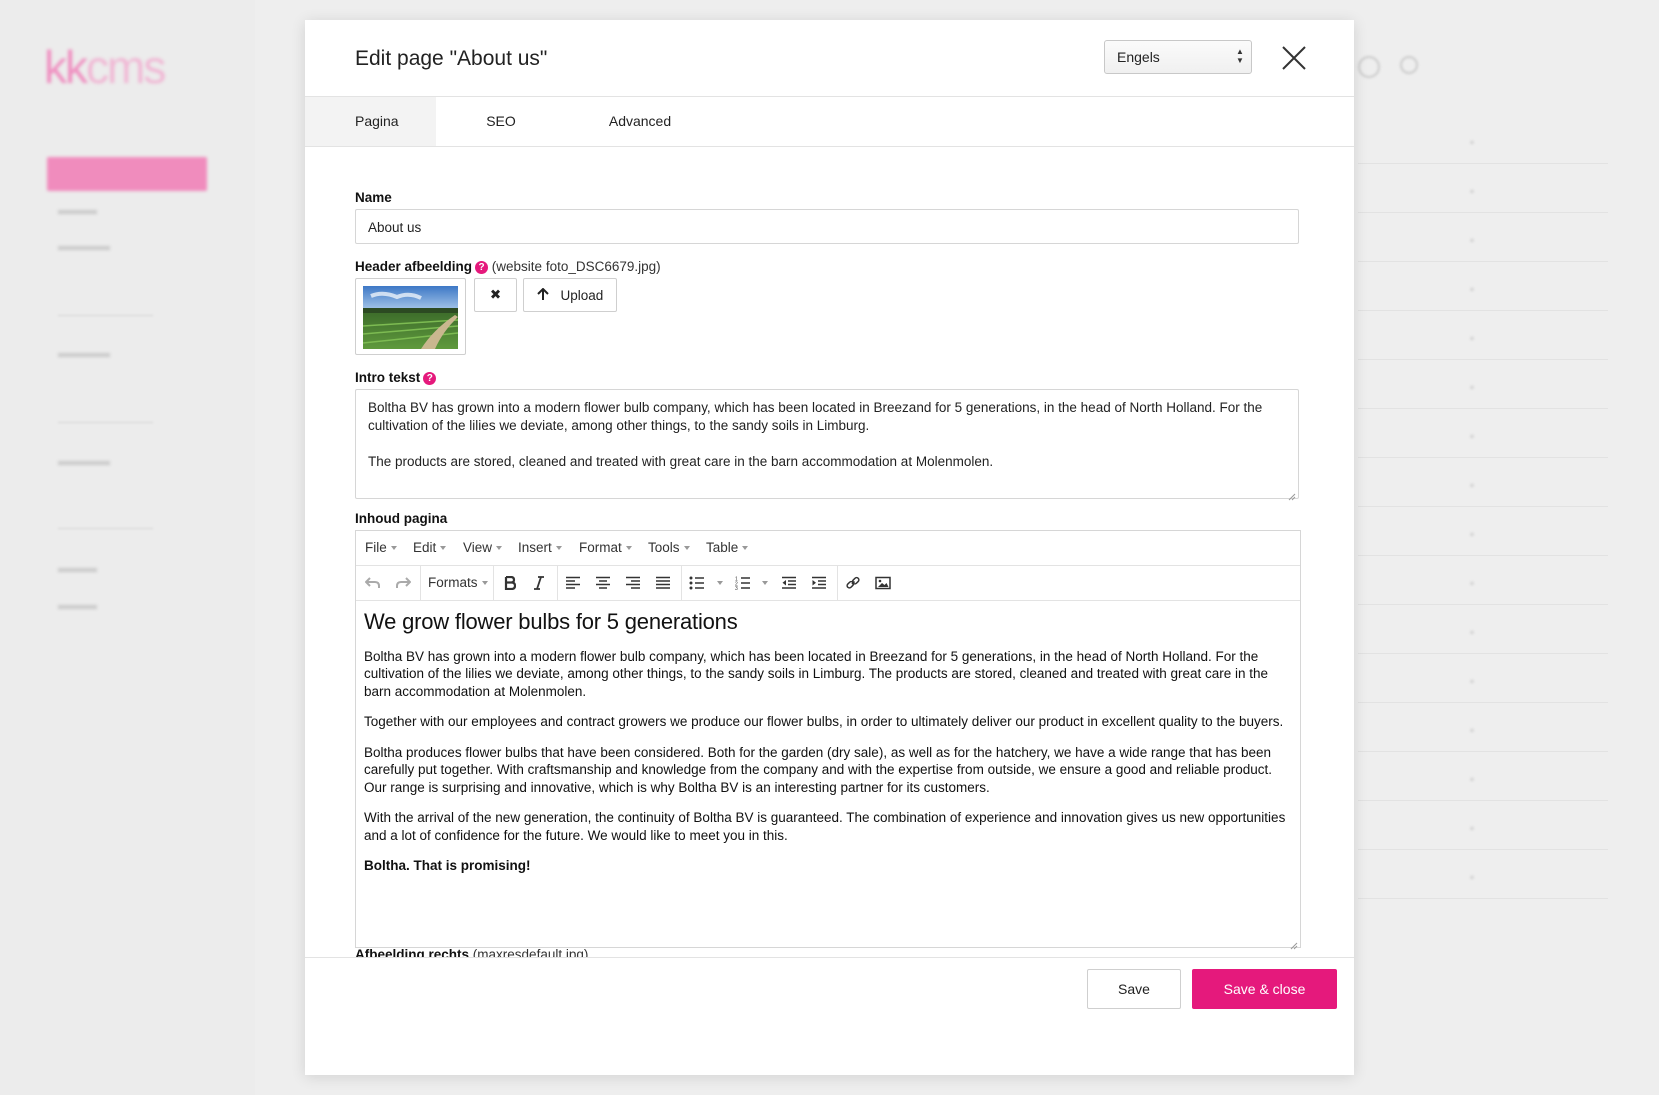 The image size is (1659, 1095). Describe the element at coordinates (603, 583) in the screenshot. I see `align-center-icon` at that location.